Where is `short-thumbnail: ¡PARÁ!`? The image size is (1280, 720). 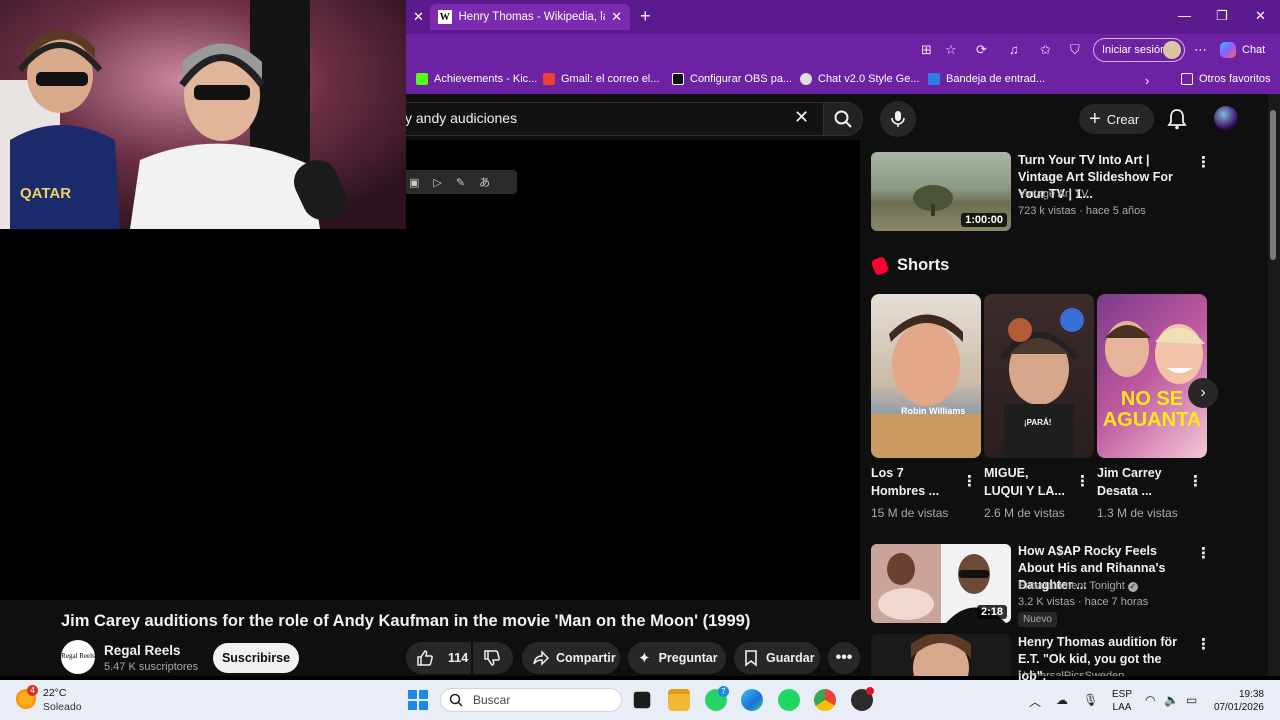 short-thumbnail: ¡PARÁ! is located at coordinates (1039, 376).